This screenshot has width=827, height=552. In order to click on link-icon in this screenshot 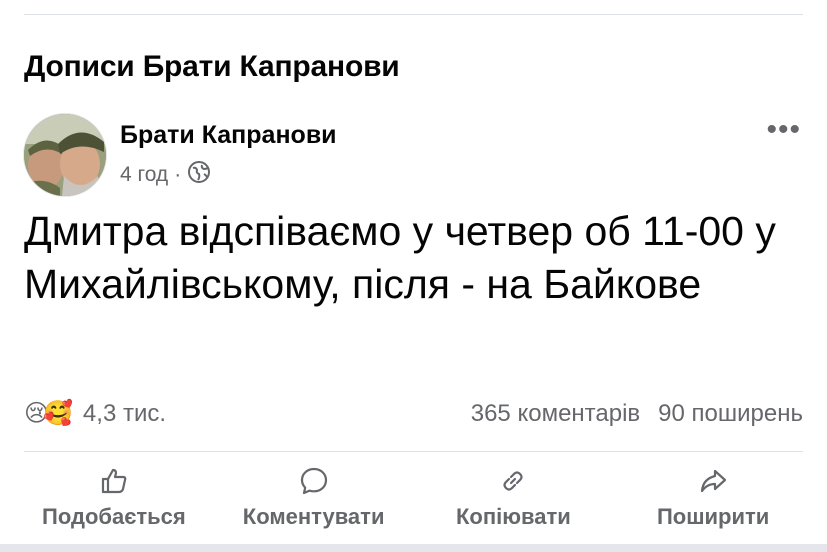, I will do `click(513, 481)`.